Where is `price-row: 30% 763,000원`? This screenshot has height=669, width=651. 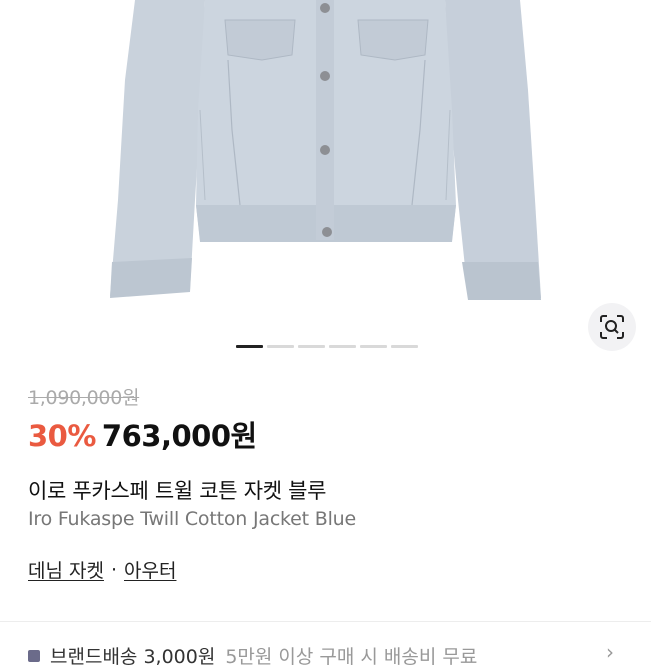 price-row: 30% 763,000원 is located at coordinates (142, 434).